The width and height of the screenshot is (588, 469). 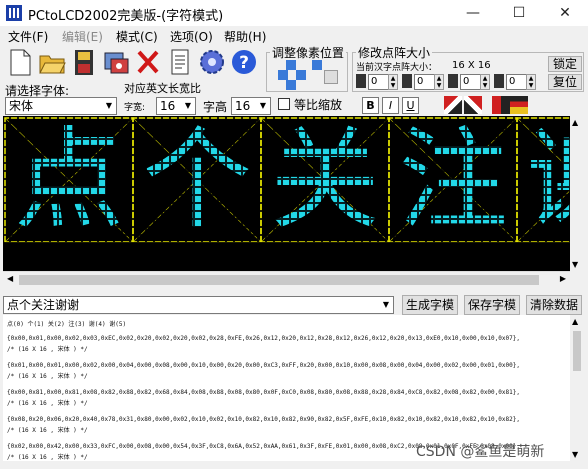 What do you see at coordinates (565, 13) in the screenshot?
I see `close-button: ✕` at bounding box center [565, 13].